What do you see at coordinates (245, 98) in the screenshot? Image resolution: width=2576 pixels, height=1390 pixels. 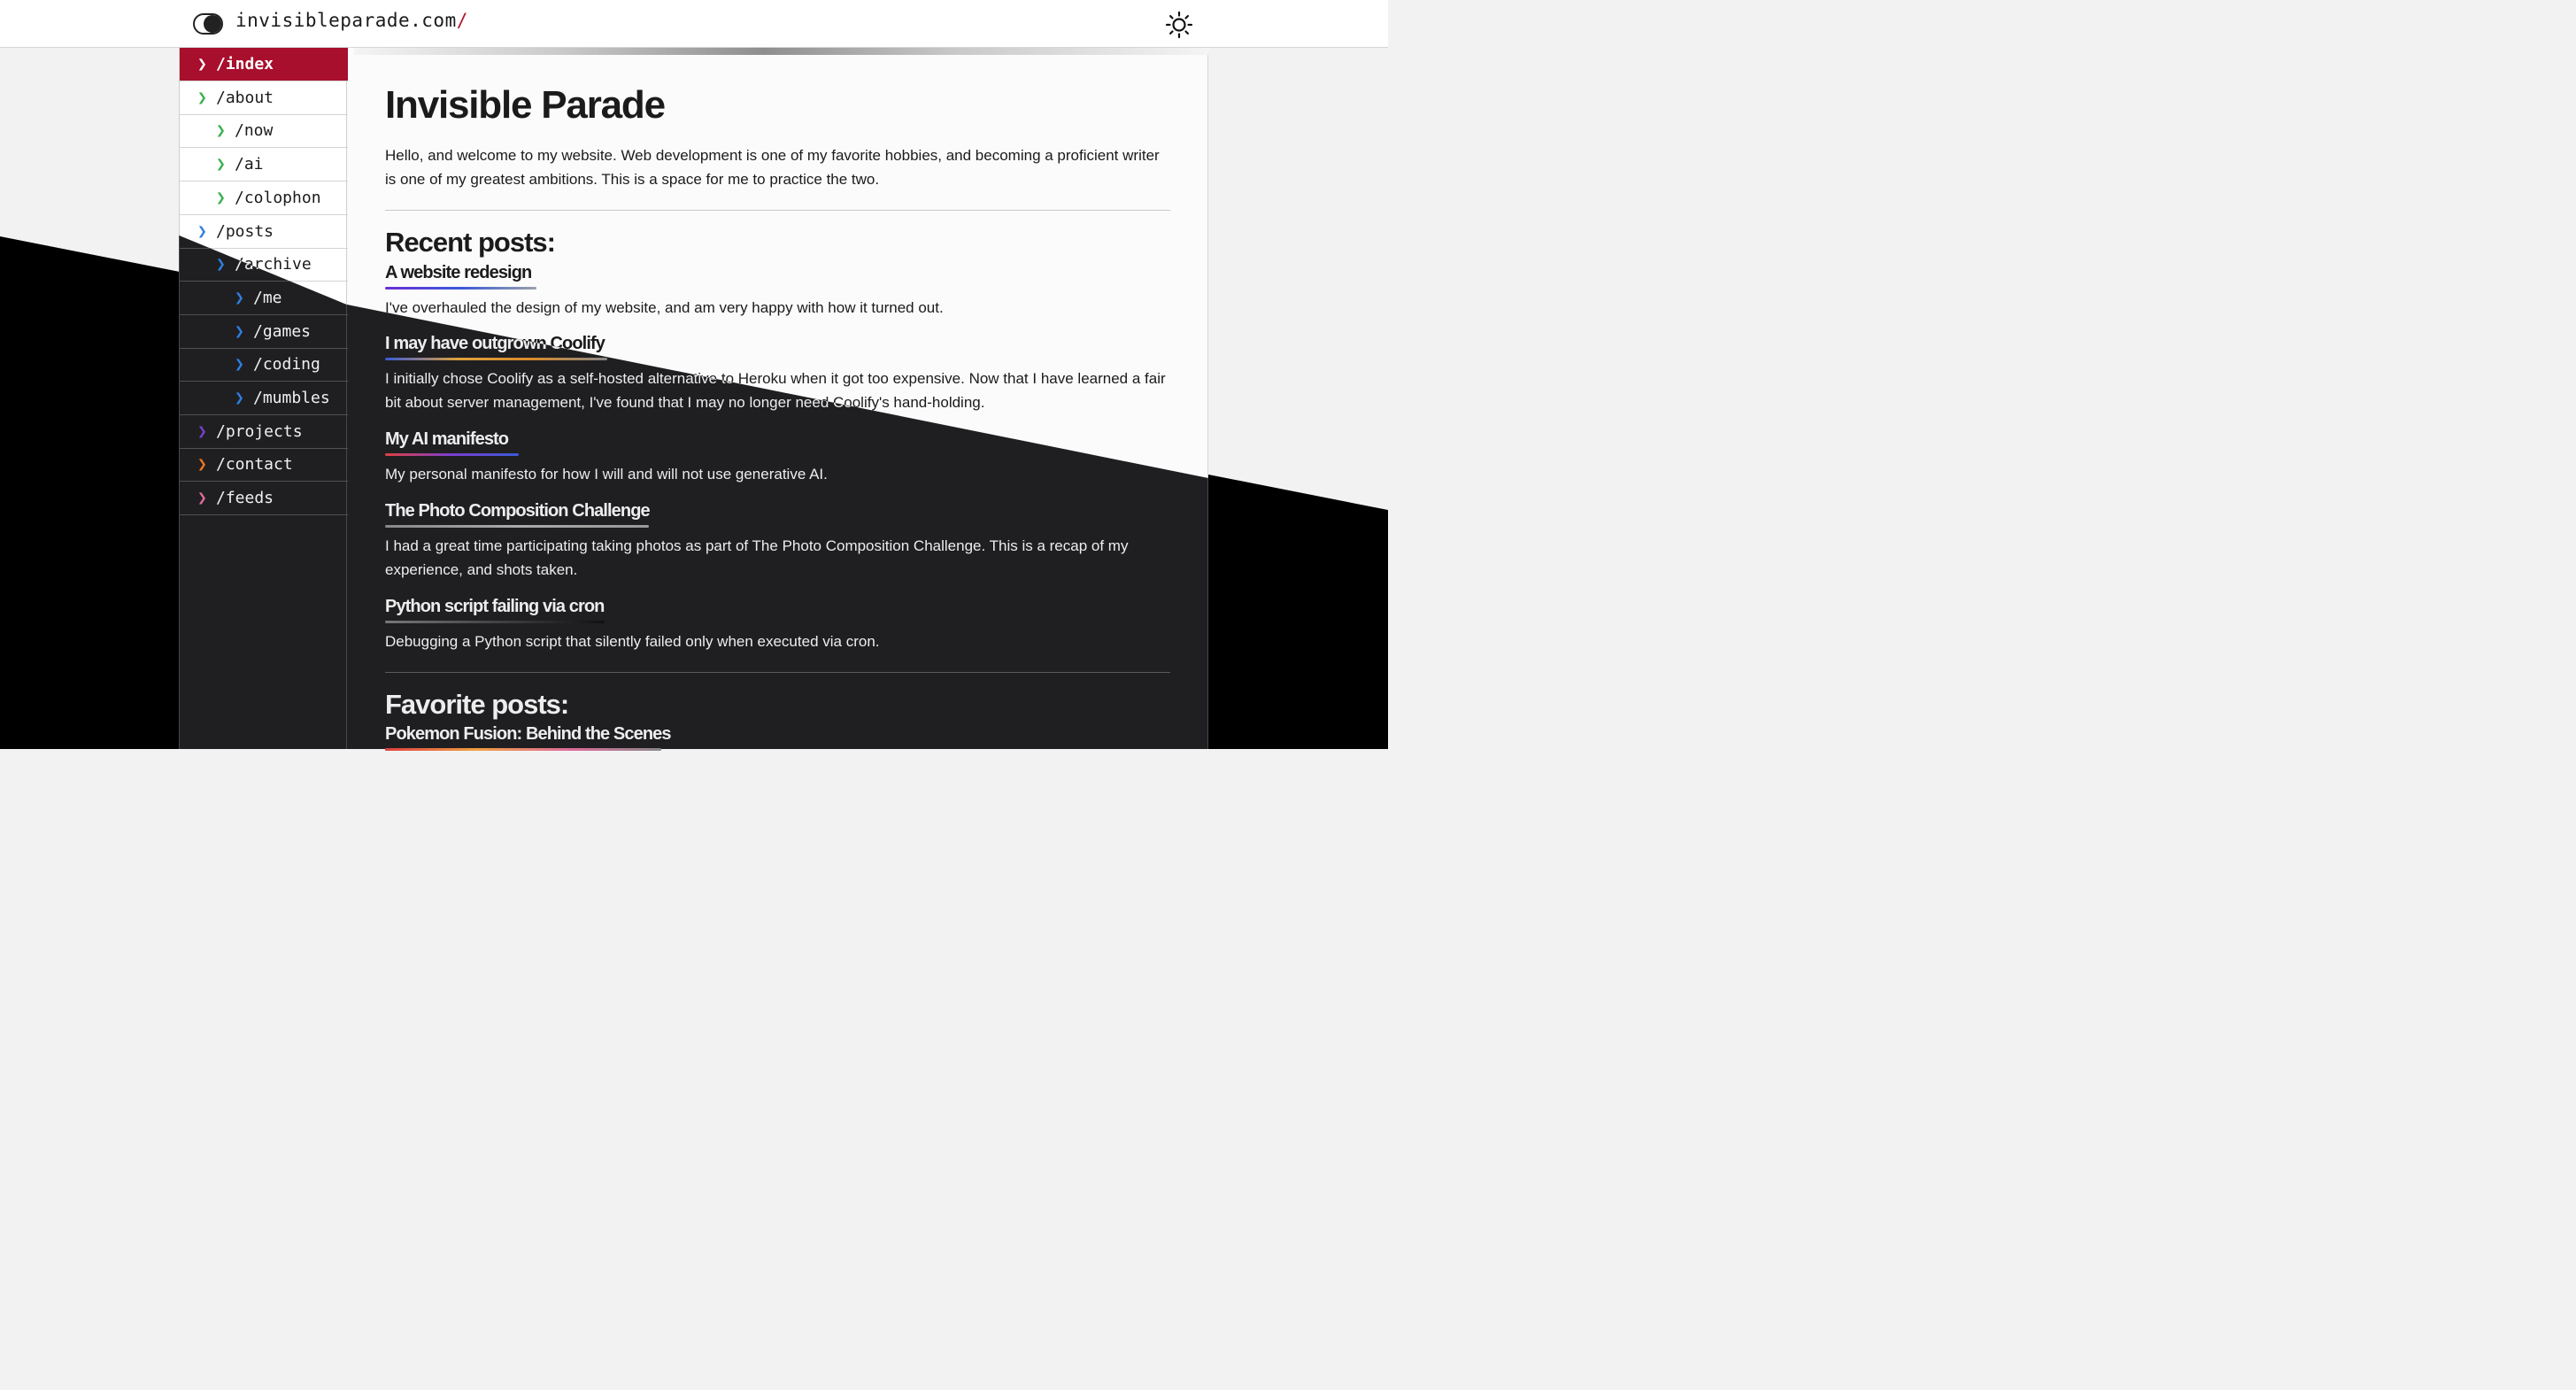 I see `sidebar-item-label: /about` at bounding box center [245, 98].